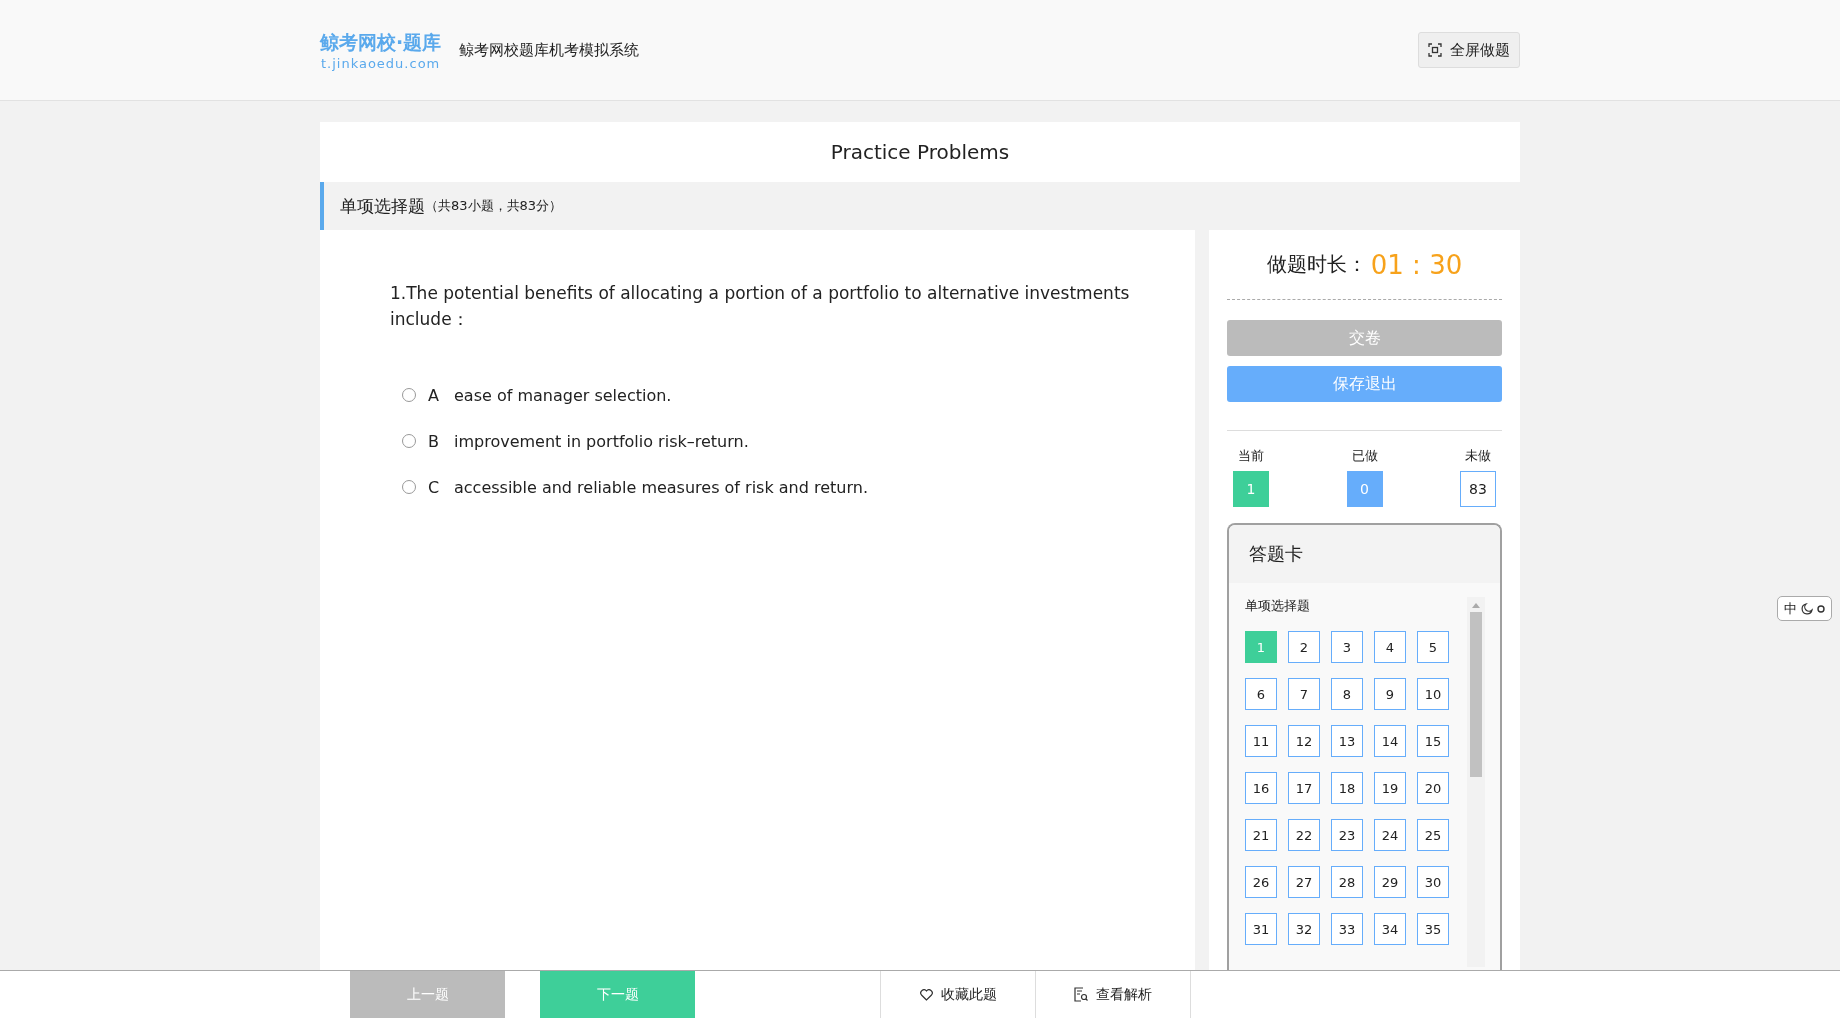  I want to click on question-number: 10, so click(1433, 694).